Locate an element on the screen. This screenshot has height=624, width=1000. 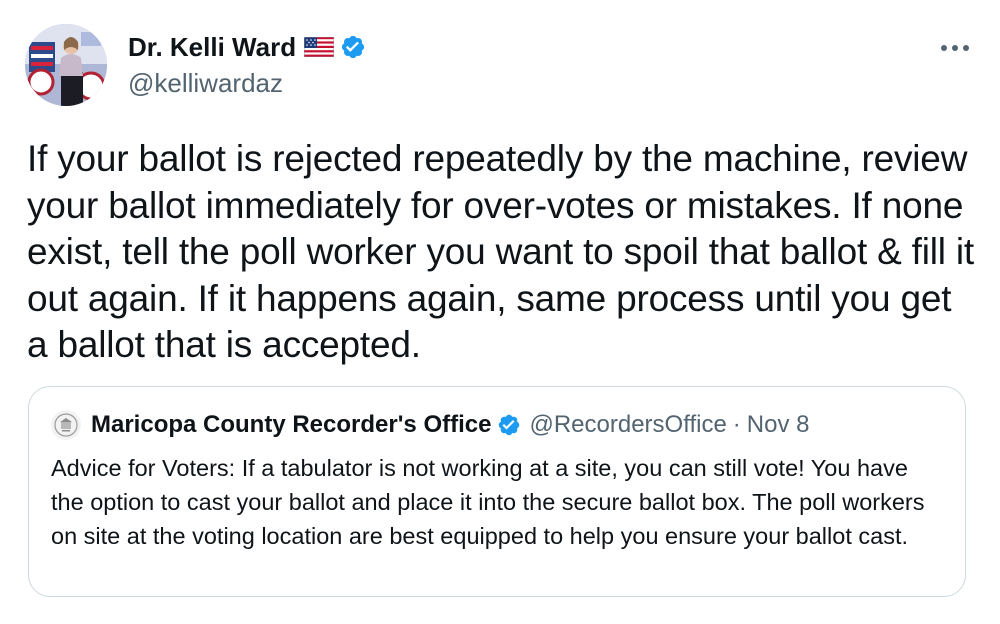
quoted-tweet-date: Nov 8 is located at coordinates (778, 425).